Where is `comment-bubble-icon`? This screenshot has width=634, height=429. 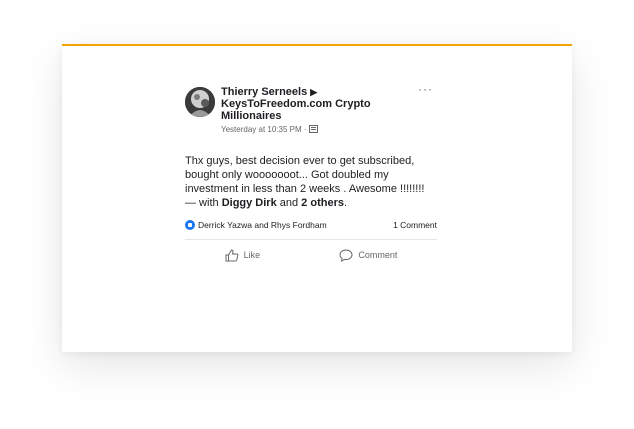
comment-bubble-icon is located at coordinates (346, 255).